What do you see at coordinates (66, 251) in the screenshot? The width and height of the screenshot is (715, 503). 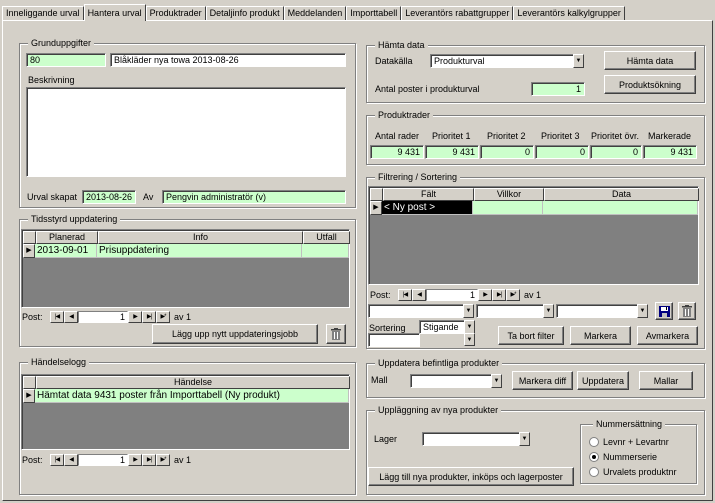 I see `cell-planerad: 2013-09-01` at bounding box center [66, 251].